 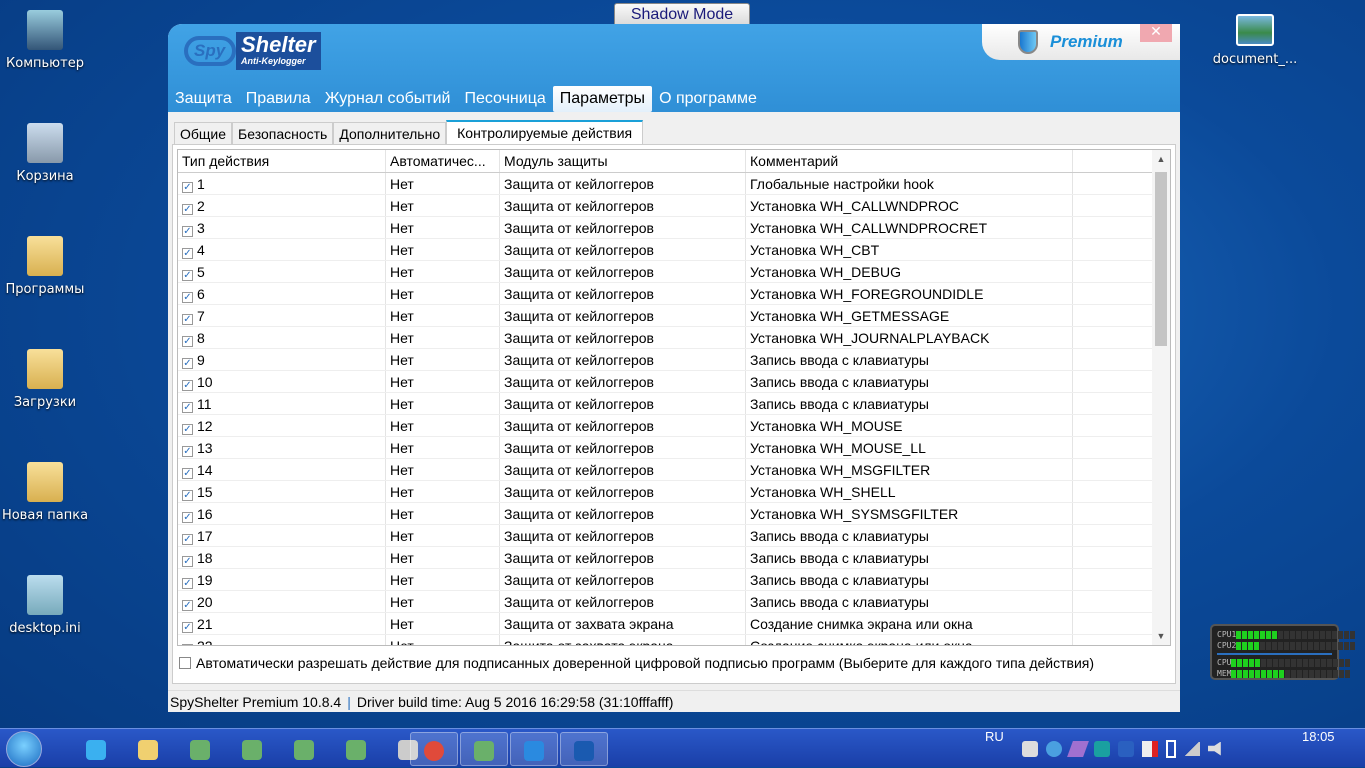 What do you see at coordinates (994, 748) in the screenshot?
I see `language-indicator: RU` at bounding box center [994, 748].